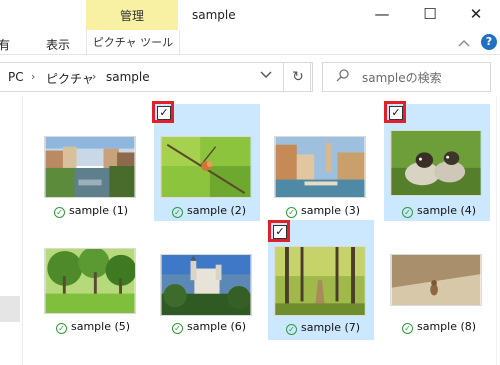 The height and width of the screenshot is (365, 500). What do you see at coordinates (395, 112) in the screenshot?
I see `item-checkbox-4: ✓` at bounding box center [395, 112].